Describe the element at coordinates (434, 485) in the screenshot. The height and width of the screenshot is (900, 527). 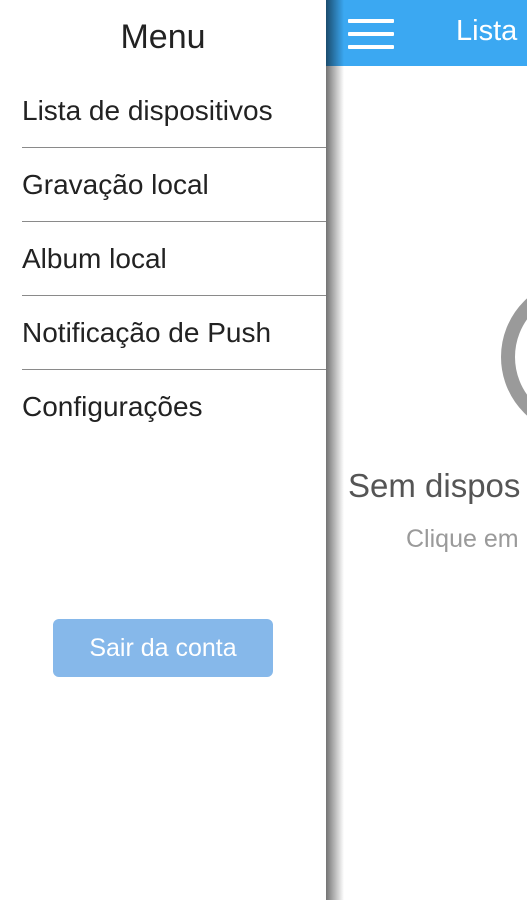
I see `empty-state-title: Sem dispos` at that location.